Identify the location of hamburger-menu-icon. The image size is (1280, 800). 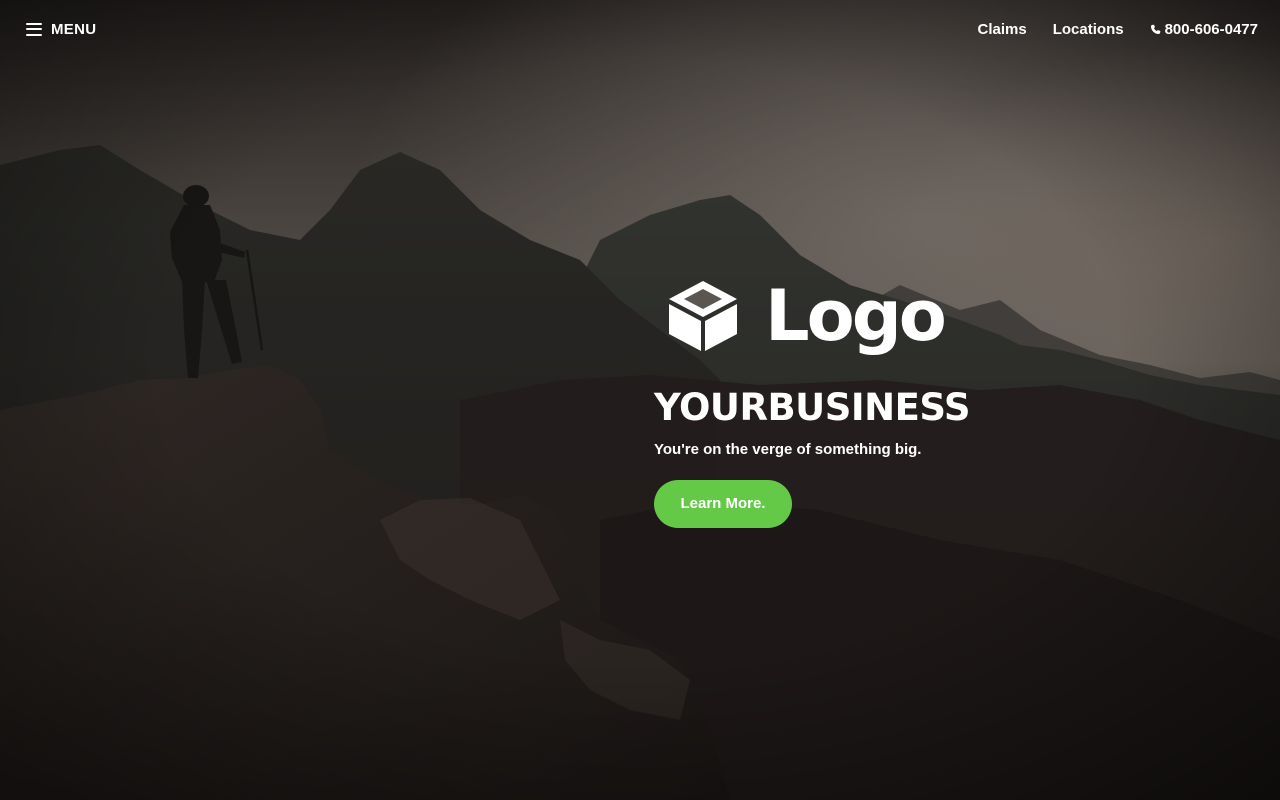
(34, 29).